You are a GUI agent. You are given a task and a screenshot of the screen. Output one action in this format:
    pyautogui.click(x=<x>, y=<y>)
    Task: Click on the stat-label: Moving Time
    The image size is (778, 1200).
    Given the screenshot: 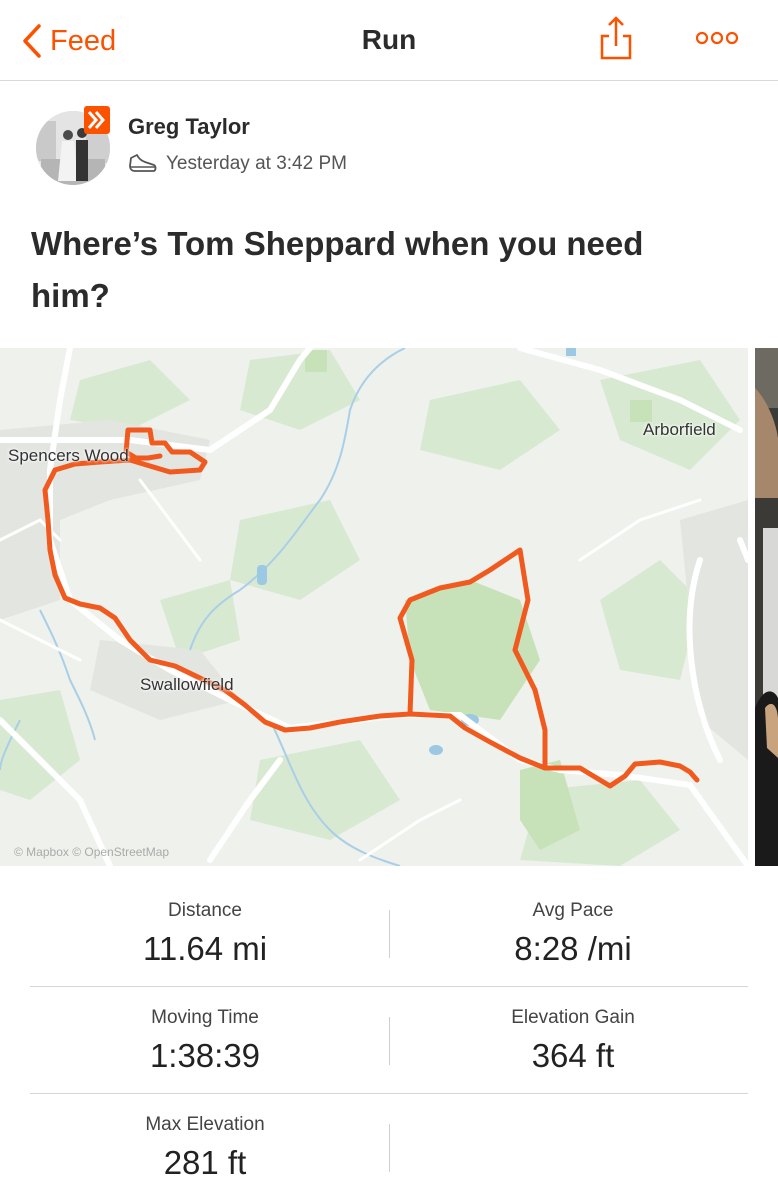 What is the action you would take?
    pyautogui.click(x=205, y=1017)
    